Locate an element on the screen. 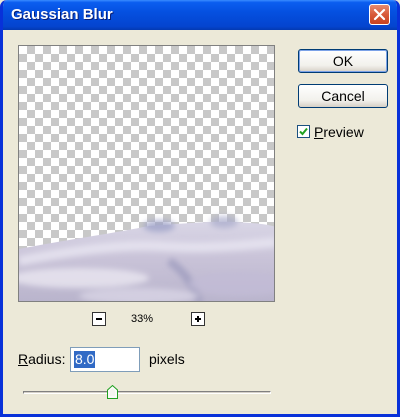 Image resolution: width=400 pixels, height=417 pixels. radius-units-label: pixels is located at coordinates (167, 359).